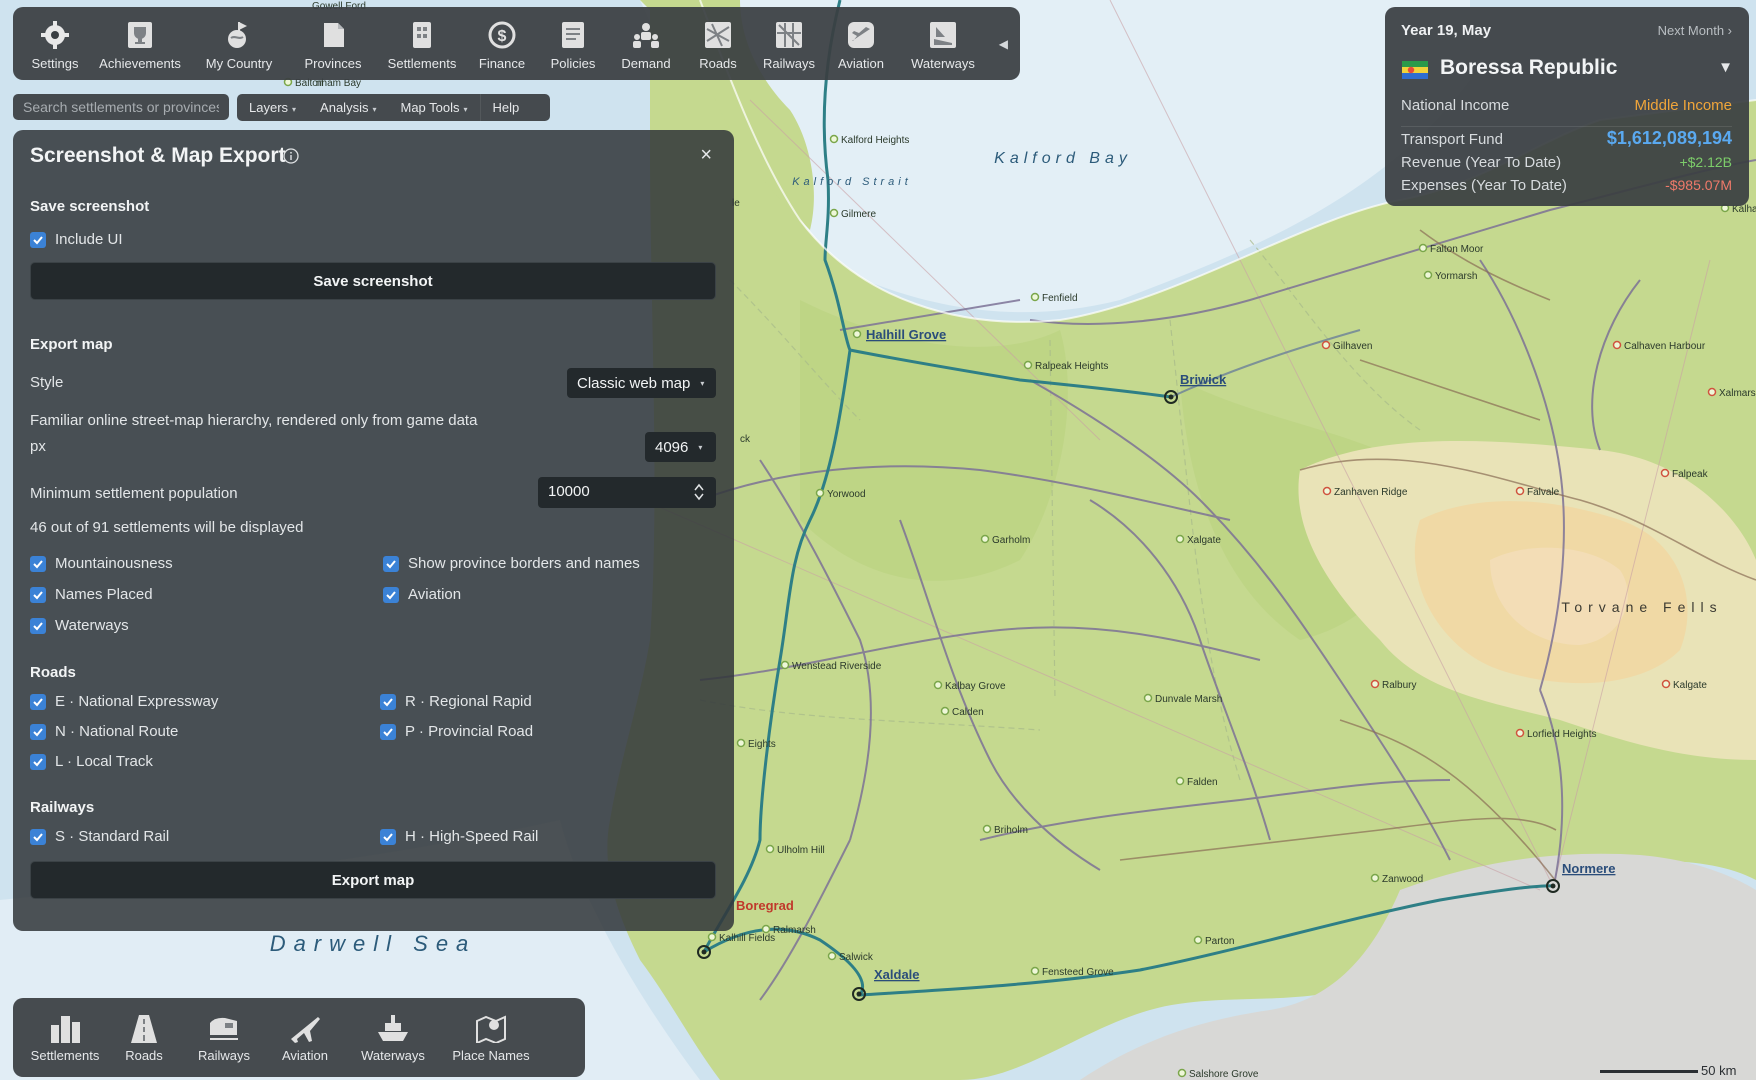 The height and width of the screenshot is (1080, 1756). Describe the element at coordinates (1725, 67) in the screenshot. I see `country-dropdown-icon: ▼` at that location.